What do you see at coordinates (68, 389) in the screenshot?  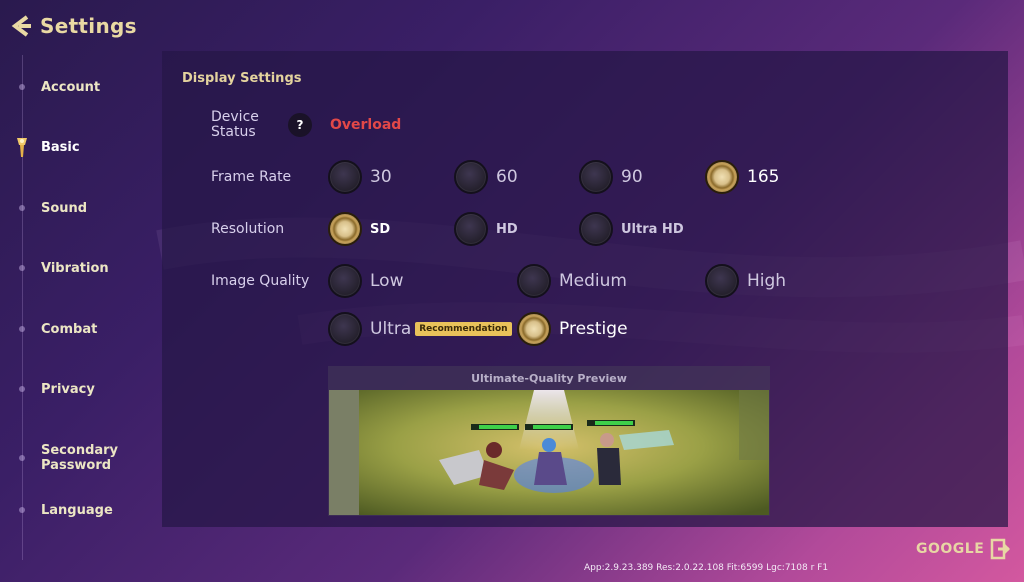 I see `sidebar-item-label: Privacy` at bounding box center [68, 389].